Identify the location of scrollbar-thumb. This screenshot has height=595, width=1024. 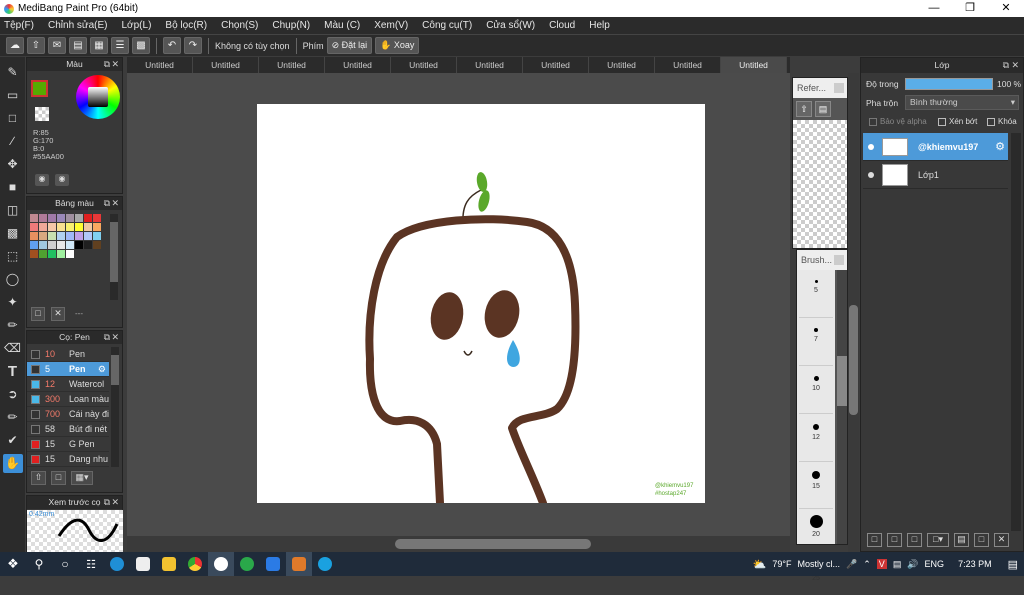
(493, 544).